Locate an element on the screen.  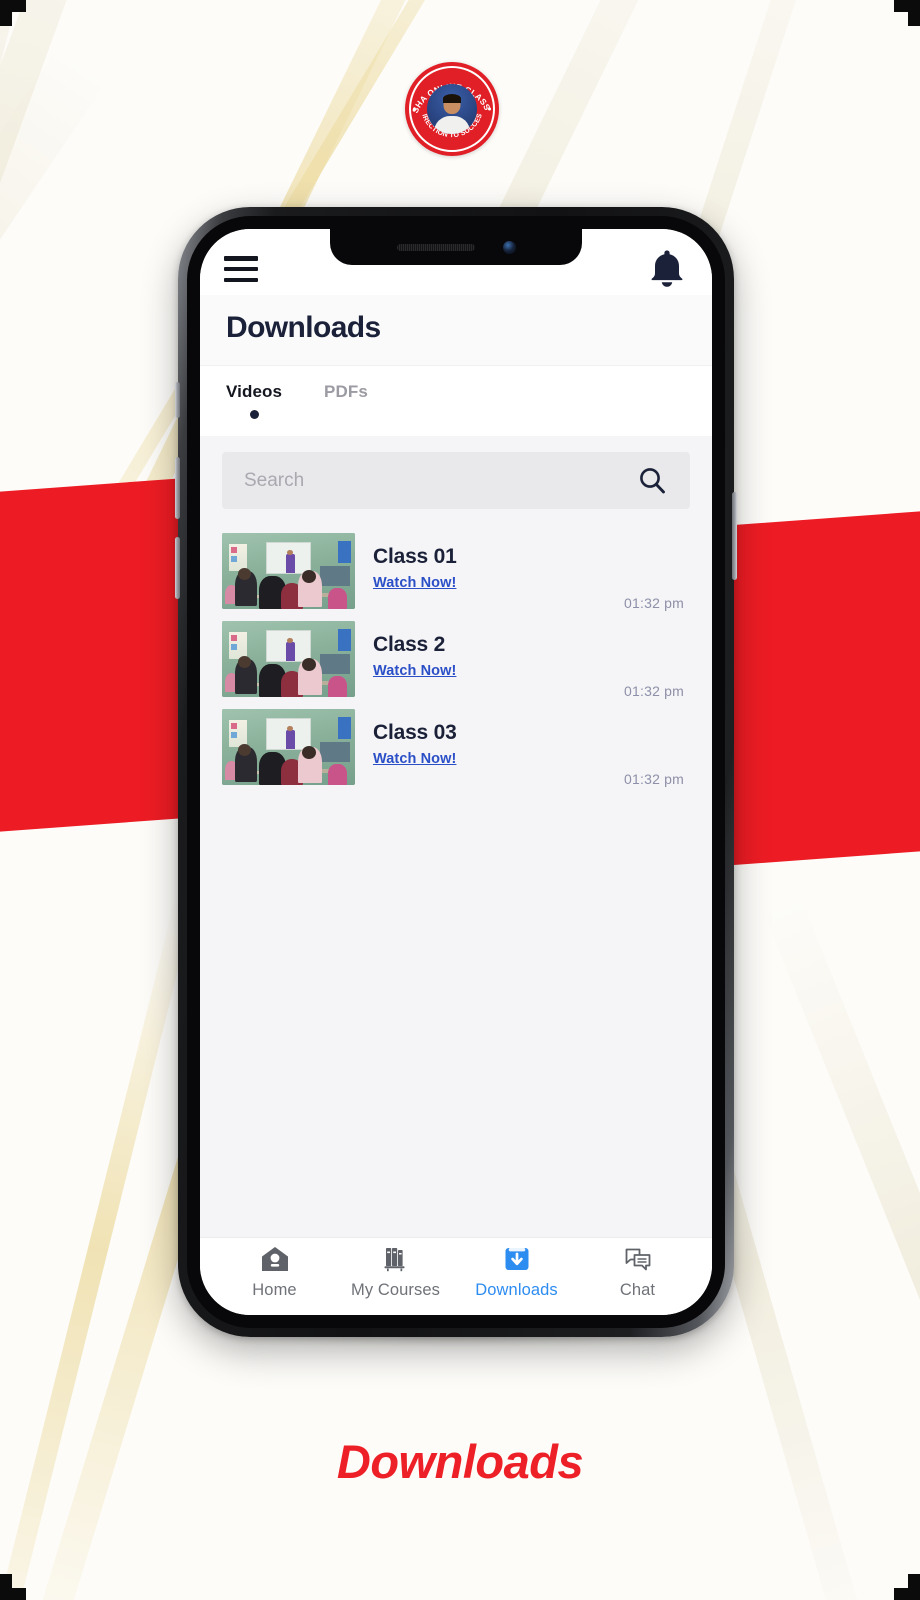
tab-videos-label: Videos is located at coordinates (254, 391).